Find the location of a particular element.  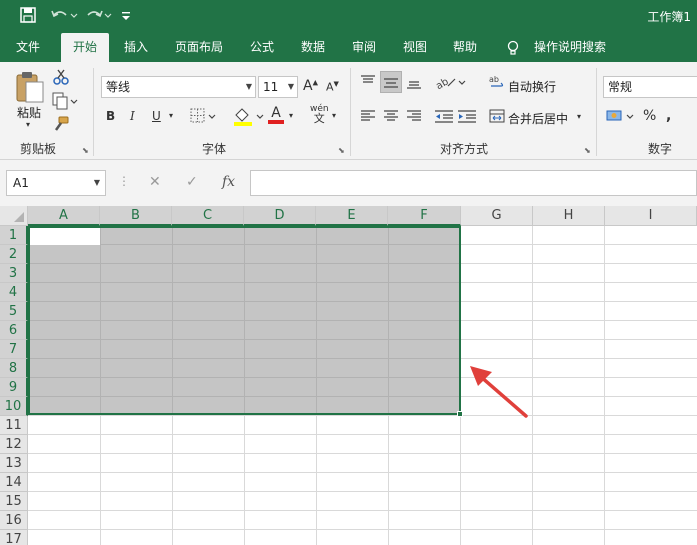

increase-font-size-icon: A▲ is located at coordinates (310, 86).